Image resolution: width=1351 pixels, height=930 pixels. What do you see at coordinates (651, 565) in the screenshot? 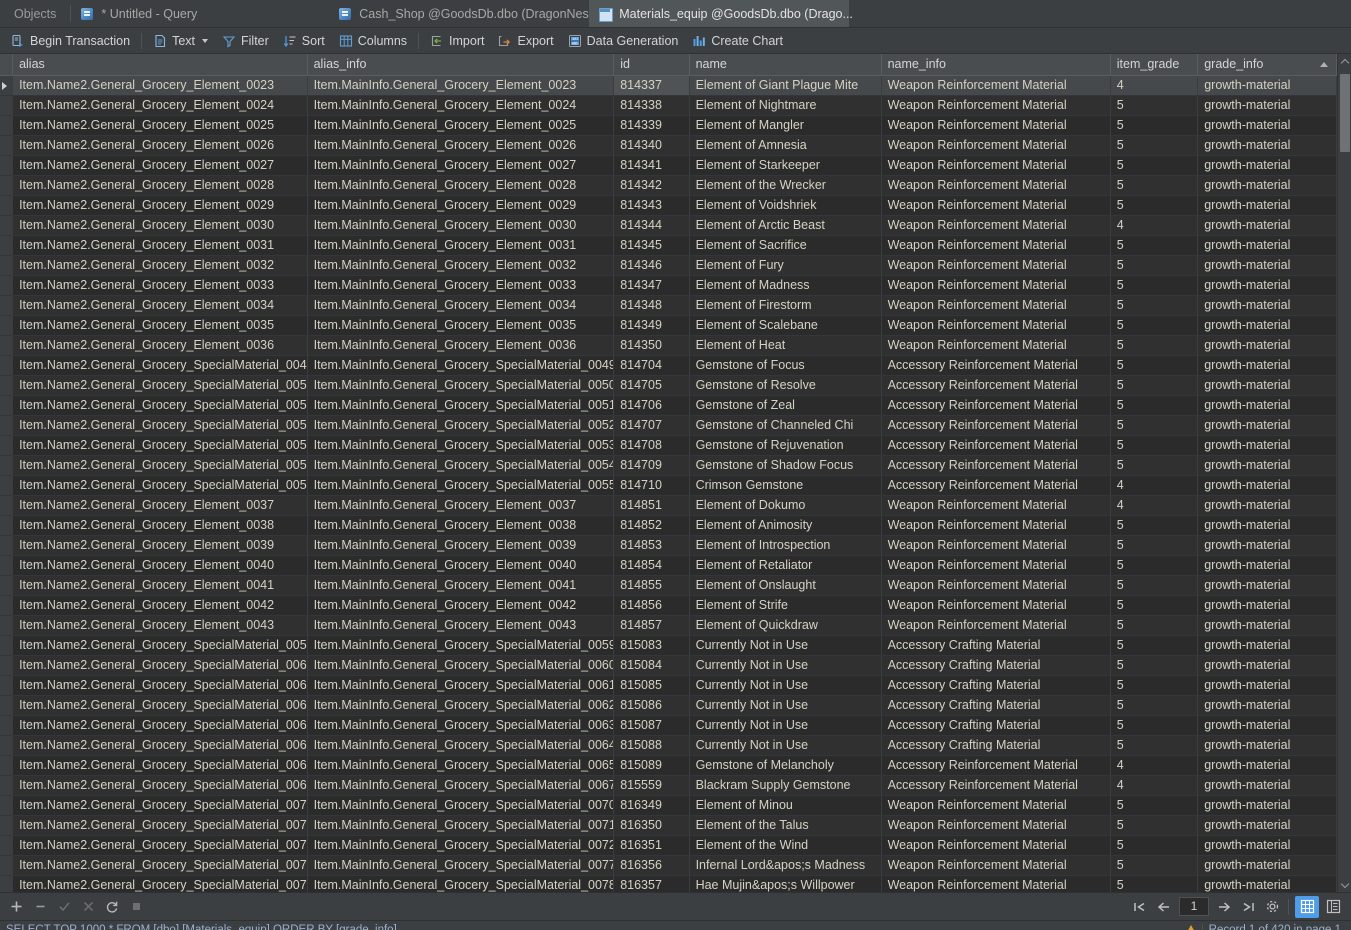
I see `cell-id: 814854` at bounding box center [651, 565].